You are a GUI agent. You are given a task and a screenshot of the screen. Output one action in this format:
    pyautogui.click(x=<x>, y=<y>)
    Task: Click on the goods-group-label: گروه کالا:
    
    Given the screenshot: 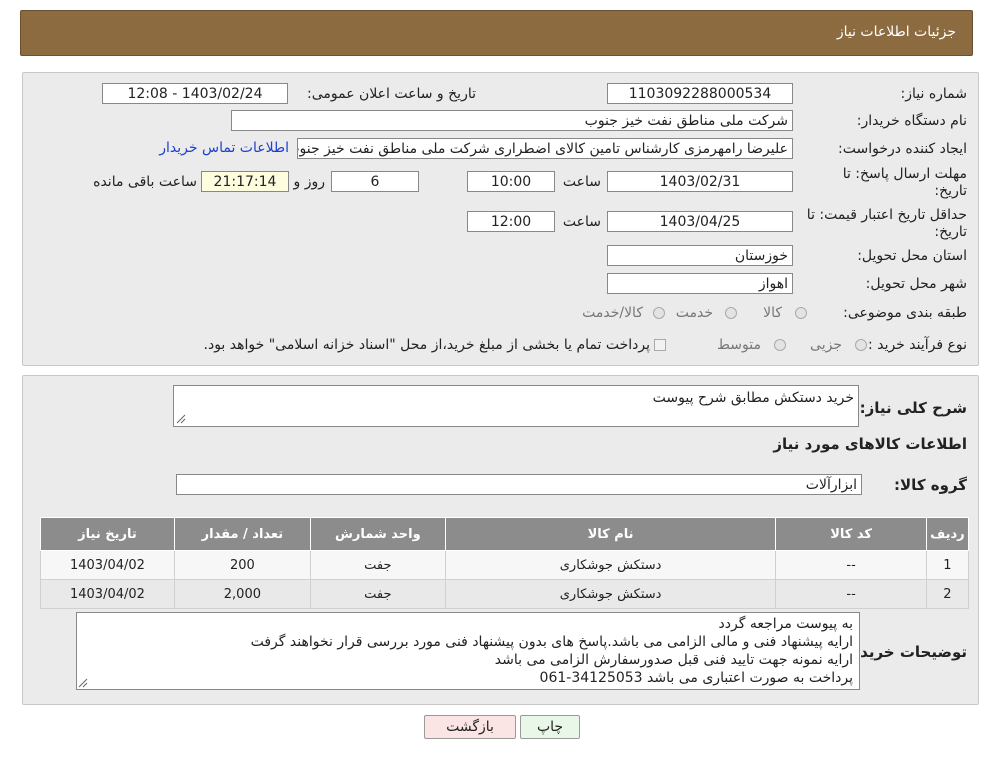 What is the action you would take?
    pyautogui.click(x=930, y=485)
    